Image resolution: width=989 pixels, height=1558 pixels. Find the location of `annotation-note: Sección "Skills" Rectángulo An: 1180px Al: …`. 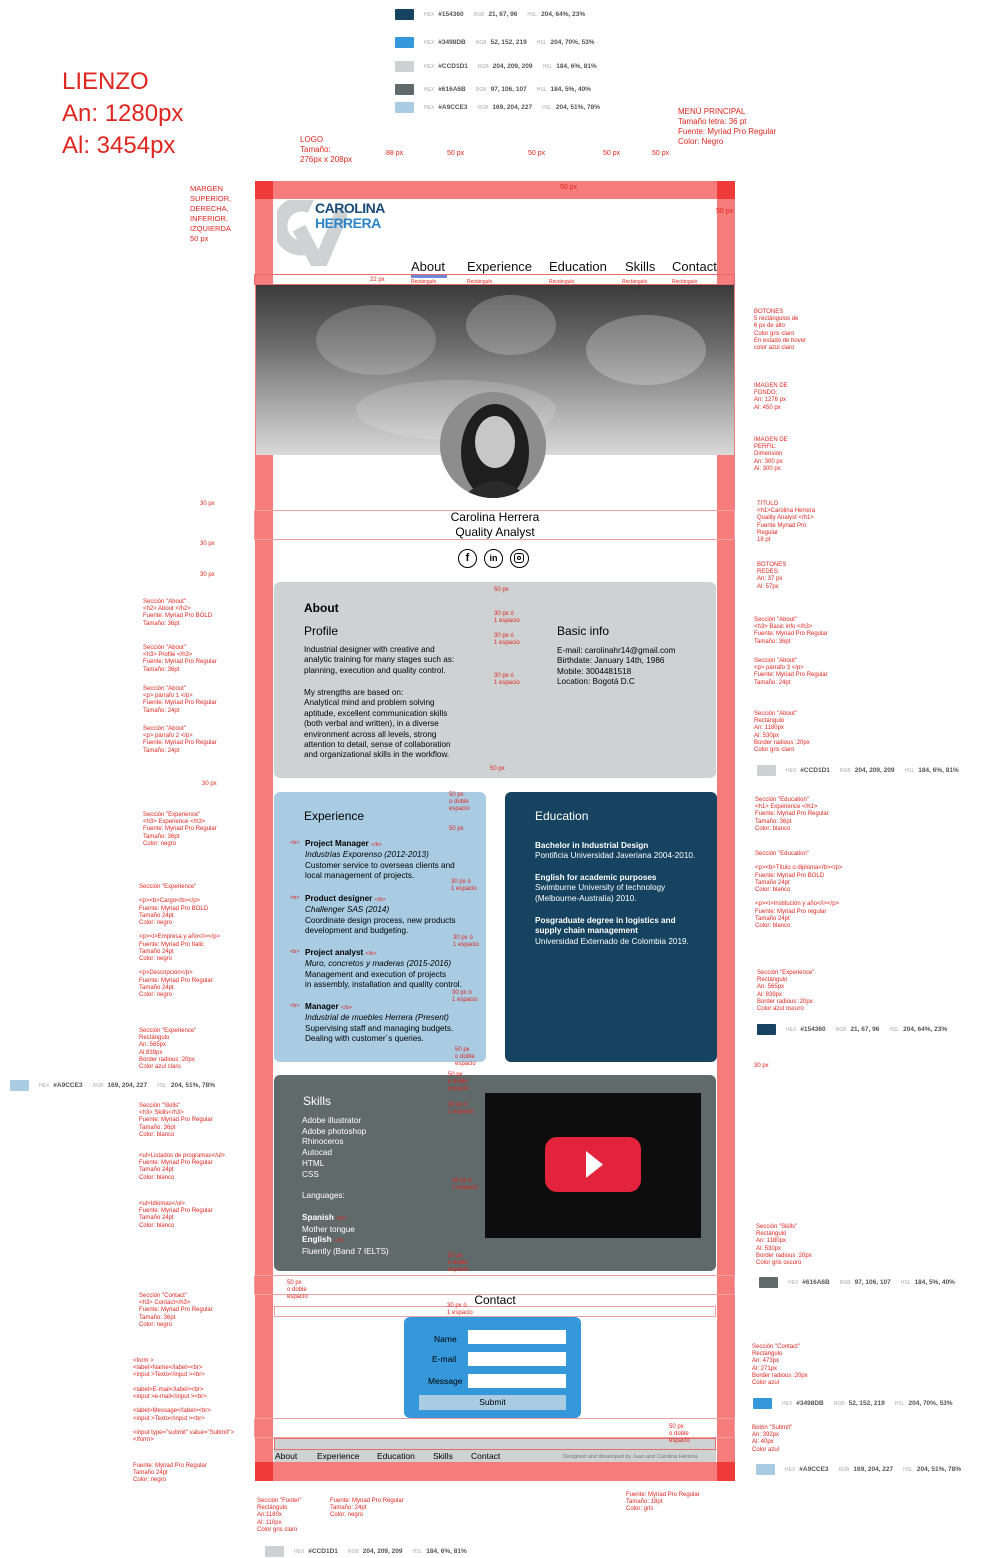

annotation-note: Sección "Skills" Rectángulo An: 1180px Al: … is located at coordinates (784, 1245).